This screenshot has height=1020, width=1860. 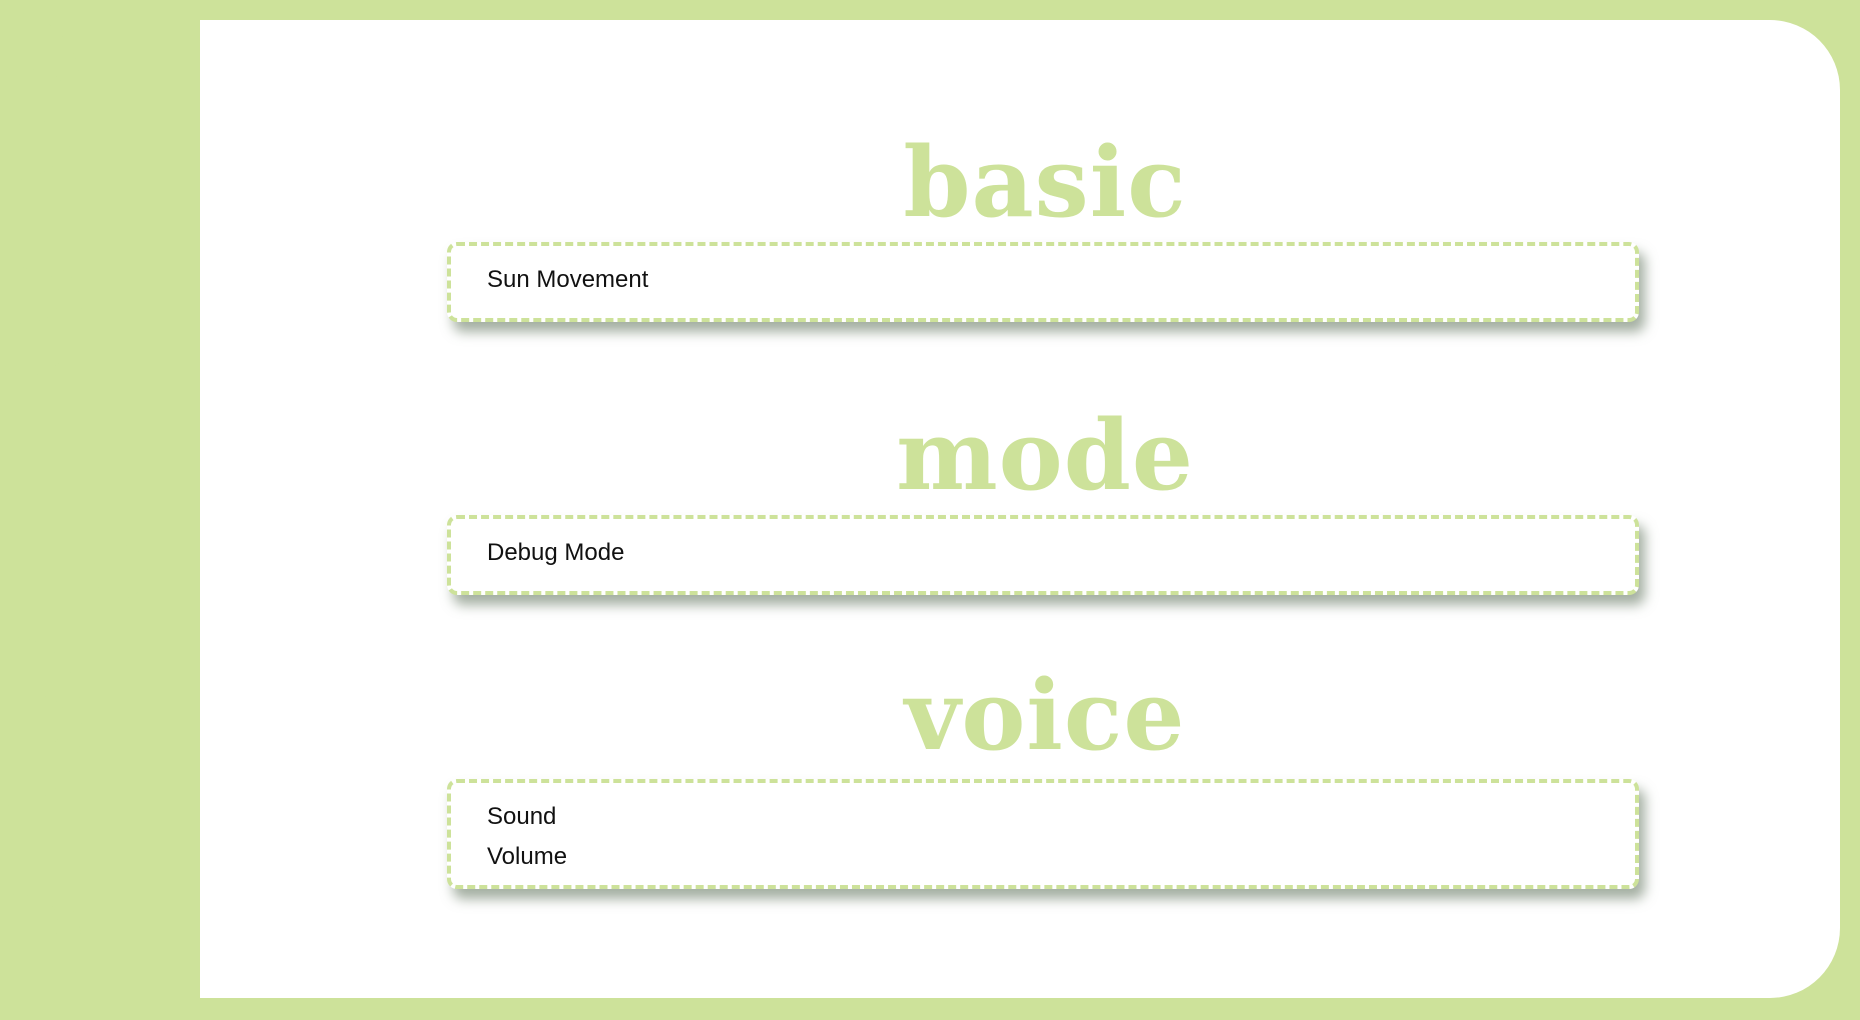 I want to click on option-debug-mode: Debug Mode, so click(x=1061, y=553).